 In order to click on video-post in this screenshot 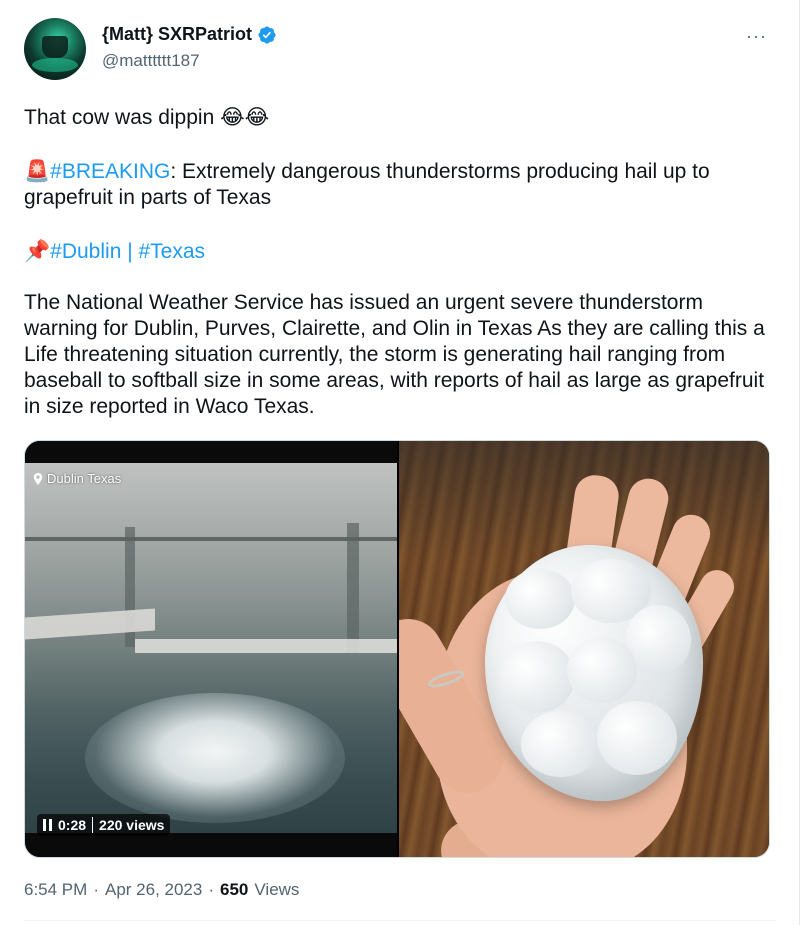, I will do `click(353, 588)`.